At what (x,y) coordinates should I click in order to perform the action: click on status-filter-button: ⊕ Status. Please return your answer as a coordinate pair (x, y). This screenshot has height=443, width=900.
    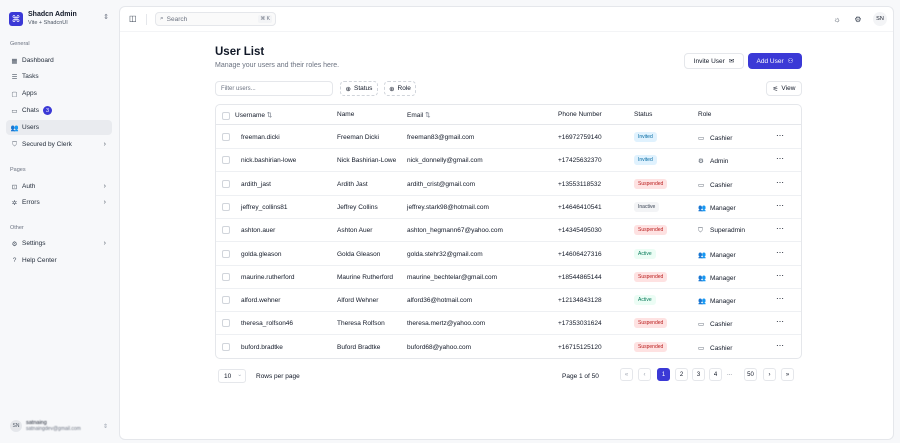
    Looking at the image, I should click on (359, 88).